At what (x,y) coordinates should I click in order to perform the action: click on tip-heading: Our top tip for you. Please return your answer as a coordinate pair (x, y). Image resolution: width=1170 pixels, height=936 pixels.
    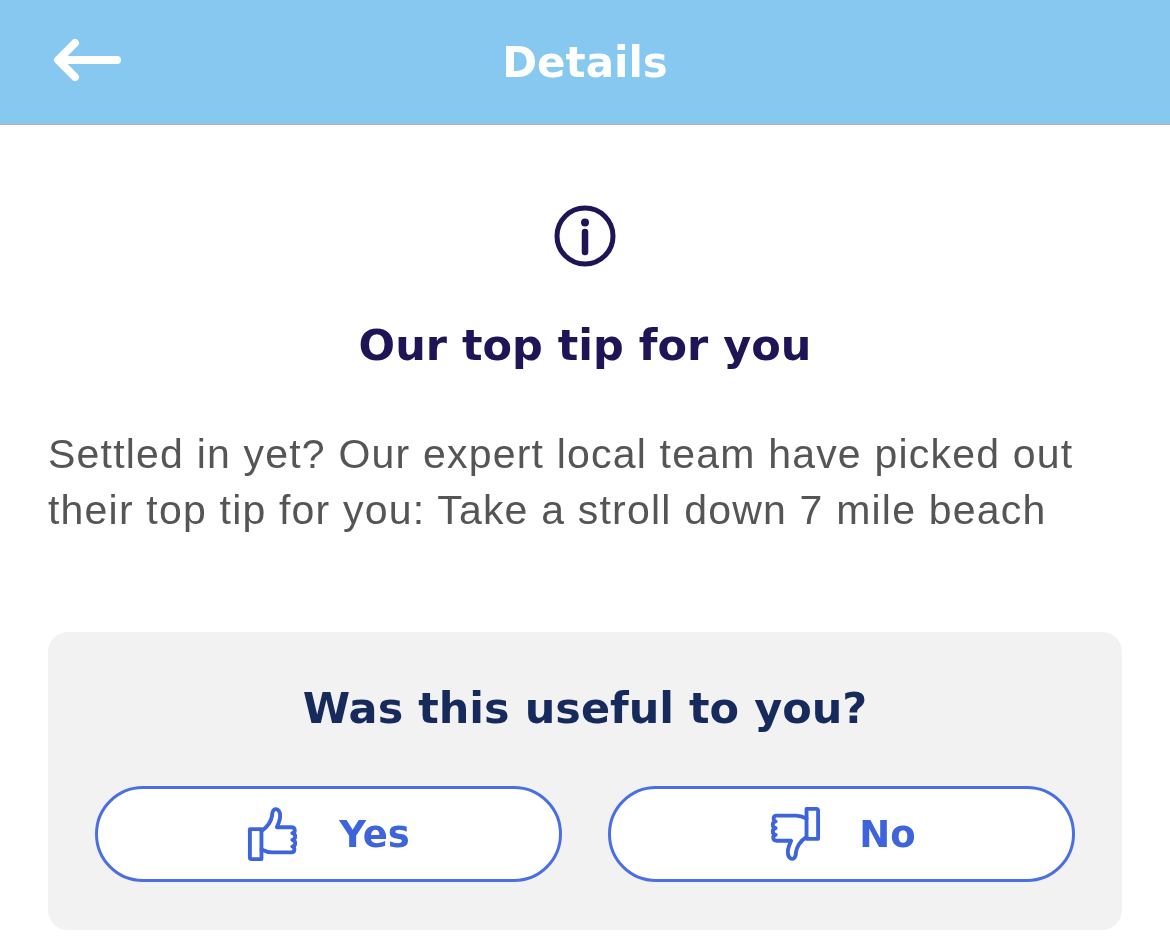
    Looking at the image, I should click on (585, 345).